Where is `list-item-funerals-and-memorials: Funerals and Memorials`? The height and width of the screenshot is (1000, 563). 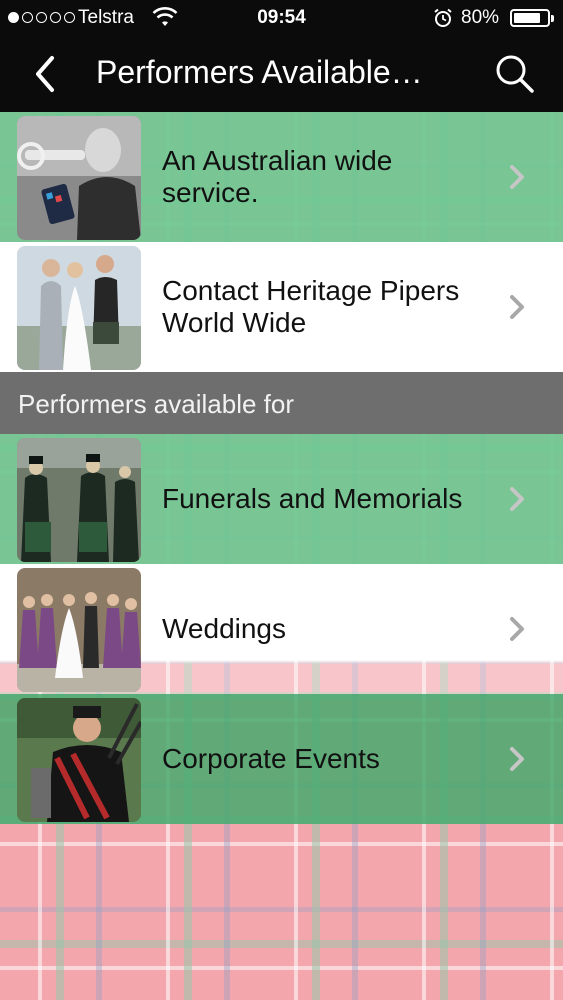
list-item-funerals-and-memorials: Funerals and Memorials is located at coordinates (281, 499).